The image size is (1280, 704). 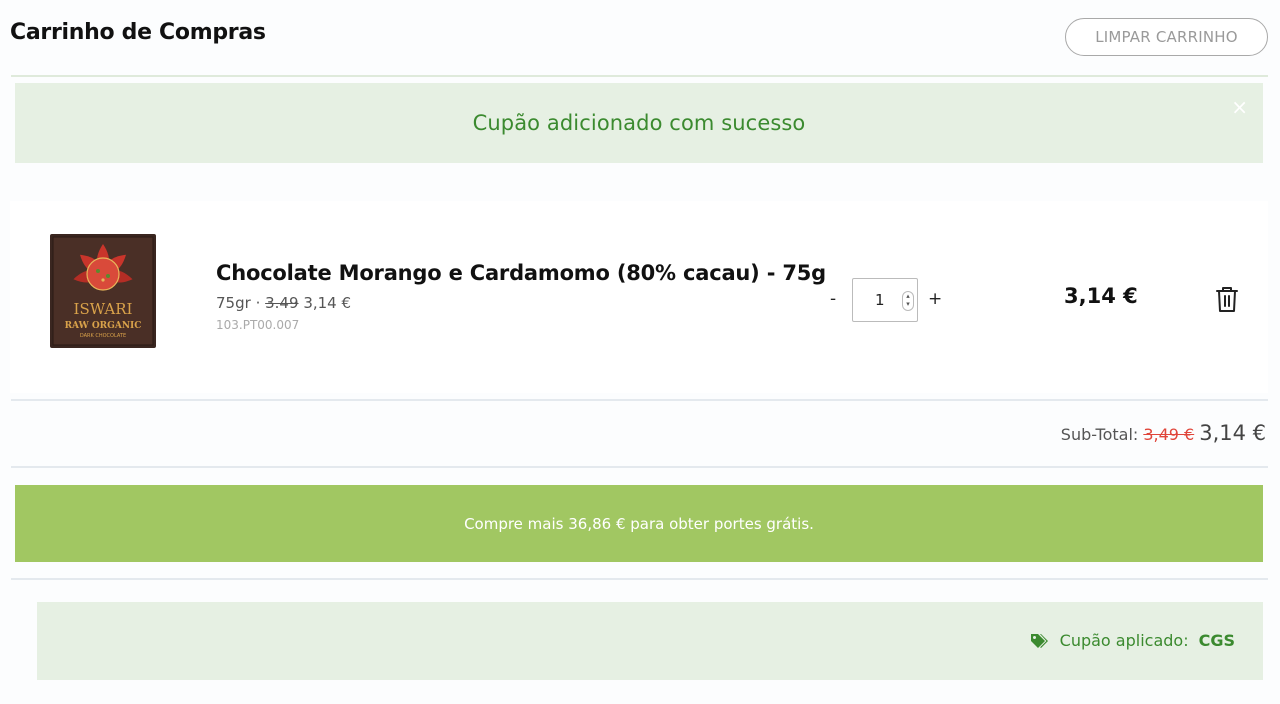 What do you see at coordinates (935, 299) in the screenshot?
I see `increase-quantity-button: +` at bounding box center [935, 299].